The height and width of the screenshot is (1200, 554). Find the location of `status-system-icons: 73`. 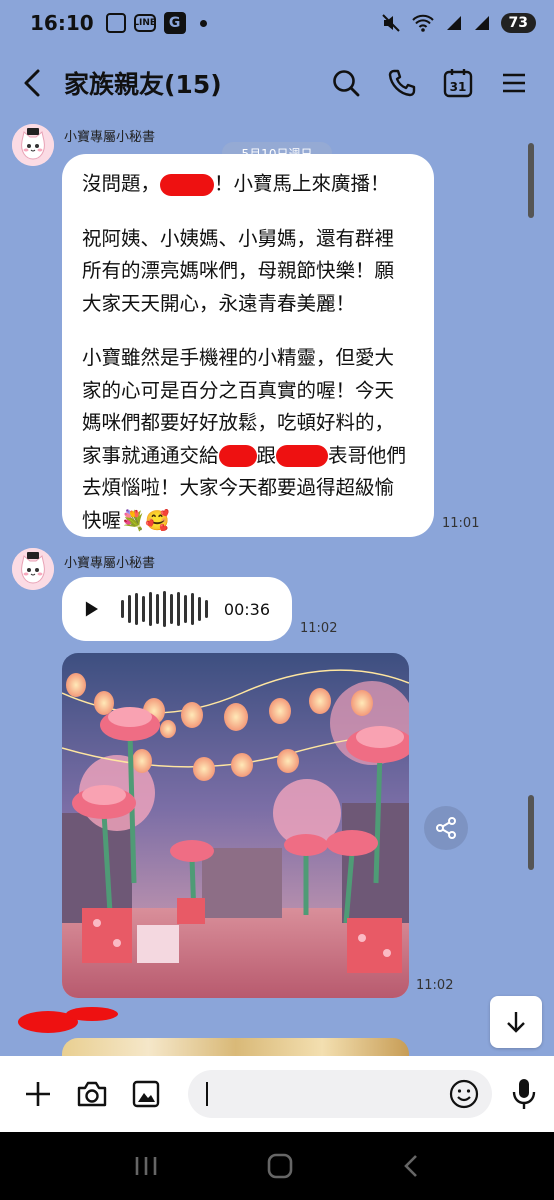

status-system-icons: 73 is located at coordinates (458, 23).